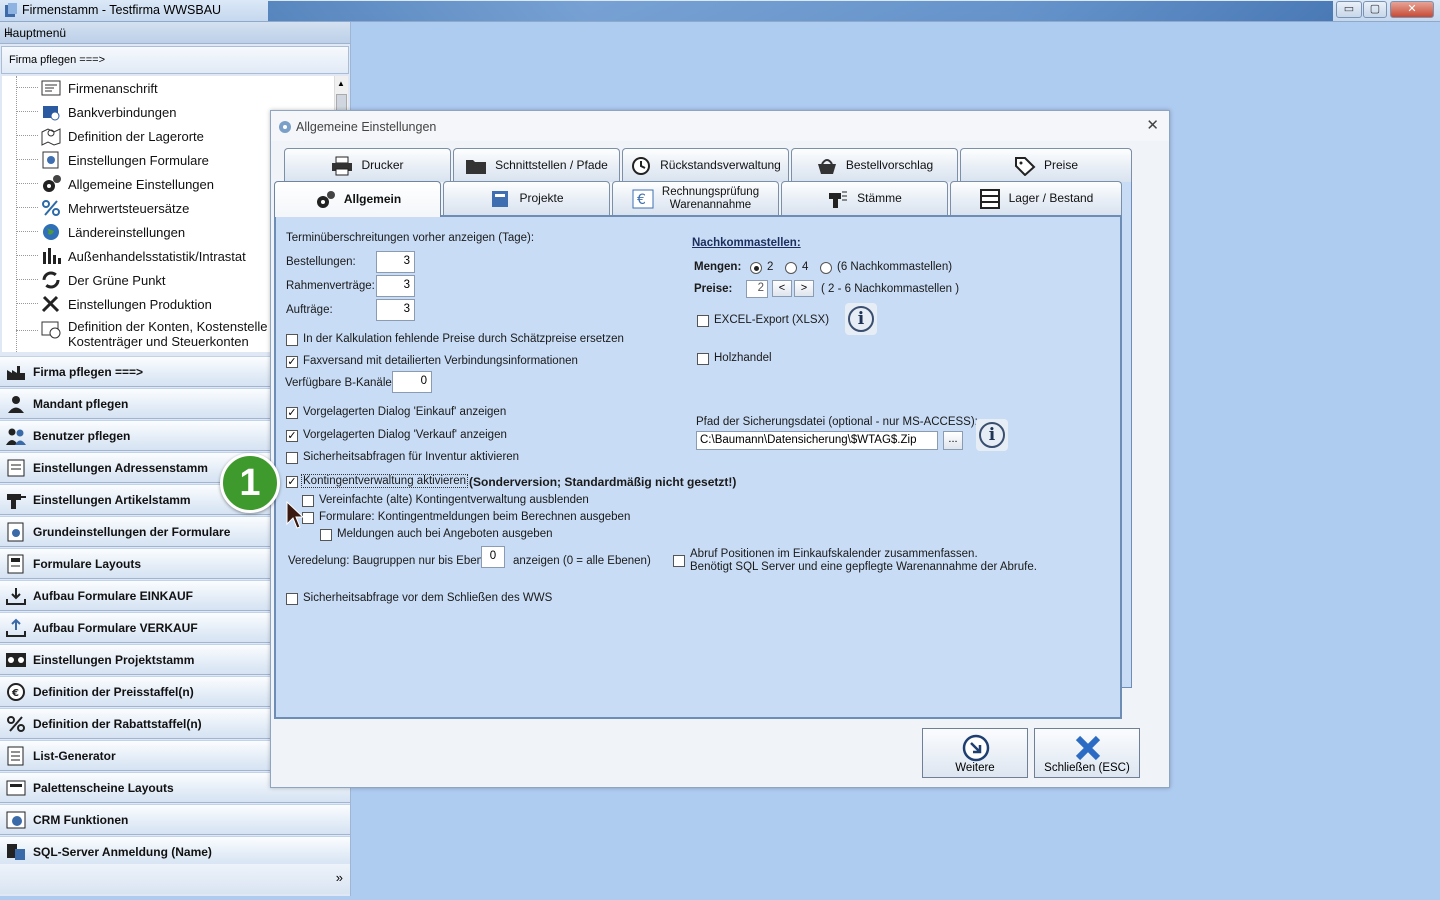  What do you see at coordinates (551, 165) in the screenshot?
I see `tab-label: Schnittstellen / Pfade` at bounding box center [551, 165].